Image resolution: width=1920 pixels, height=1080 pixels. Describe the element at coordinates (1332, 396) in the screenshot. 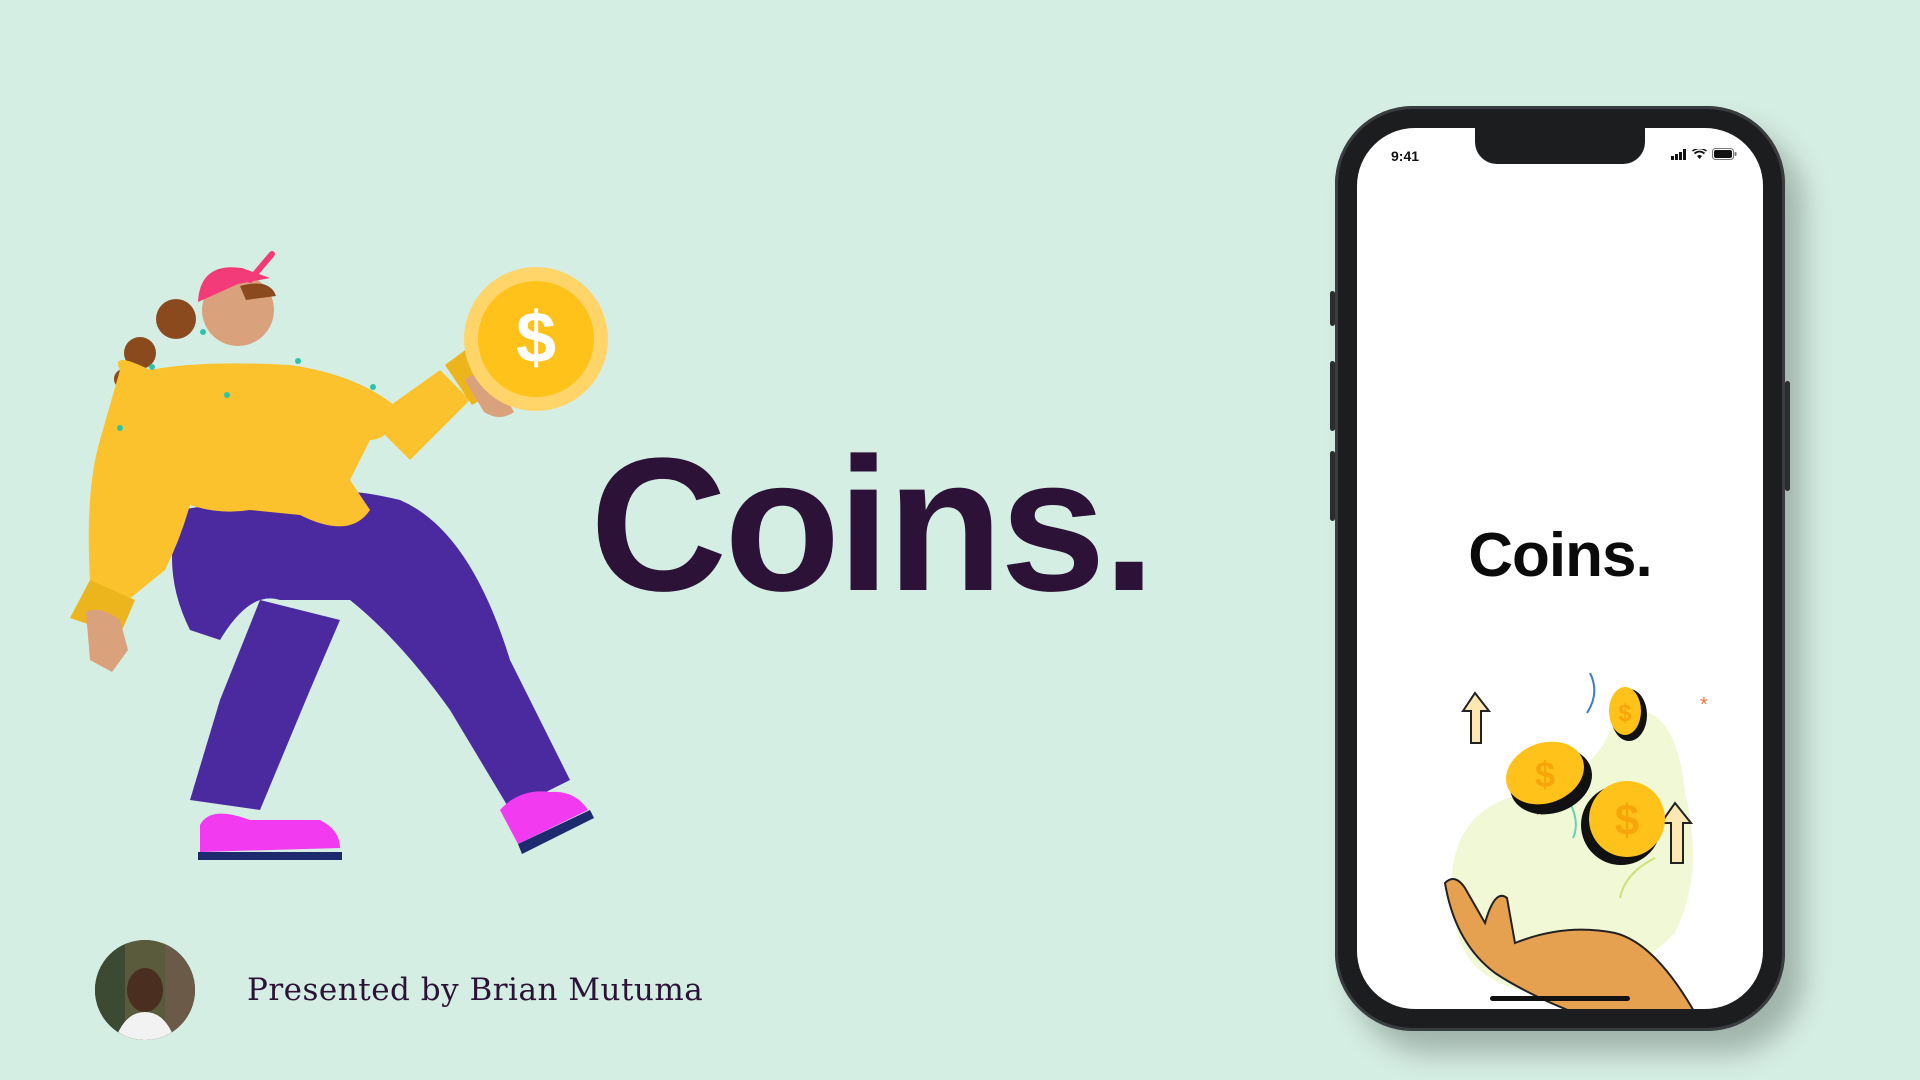

I see `phone-volume-up-button` at that location.